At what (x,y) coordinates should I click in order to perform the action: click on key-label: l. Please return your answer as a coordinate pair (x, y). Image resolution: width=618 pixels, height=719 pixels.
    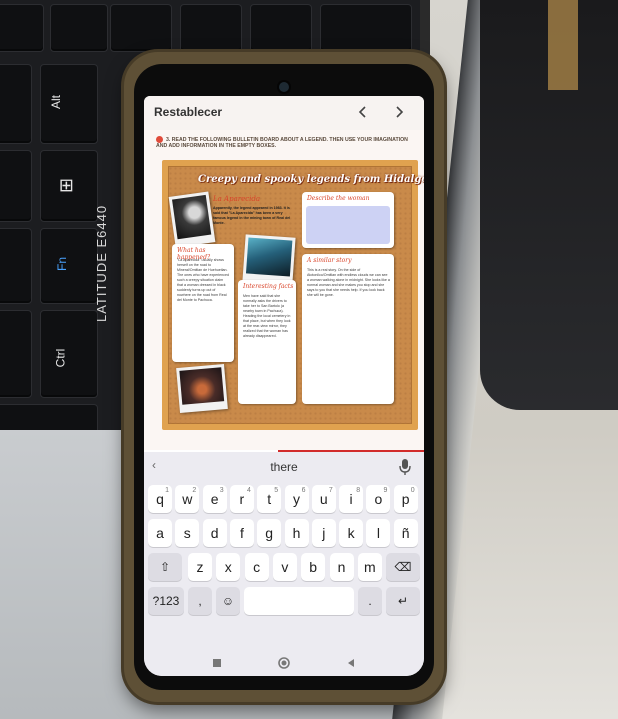
    Looking at the image, I should click on (378, 533).